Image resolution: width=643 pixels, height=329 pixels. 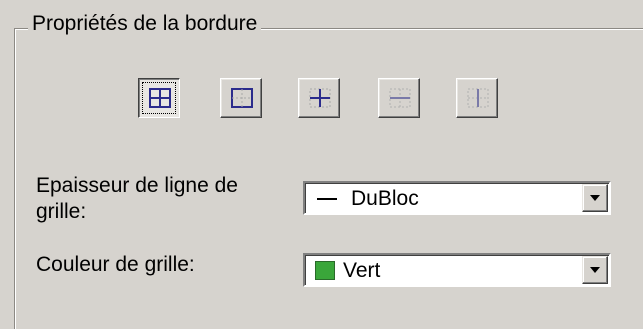 I want to click on all-borders-button, so click(x=159, y=98).